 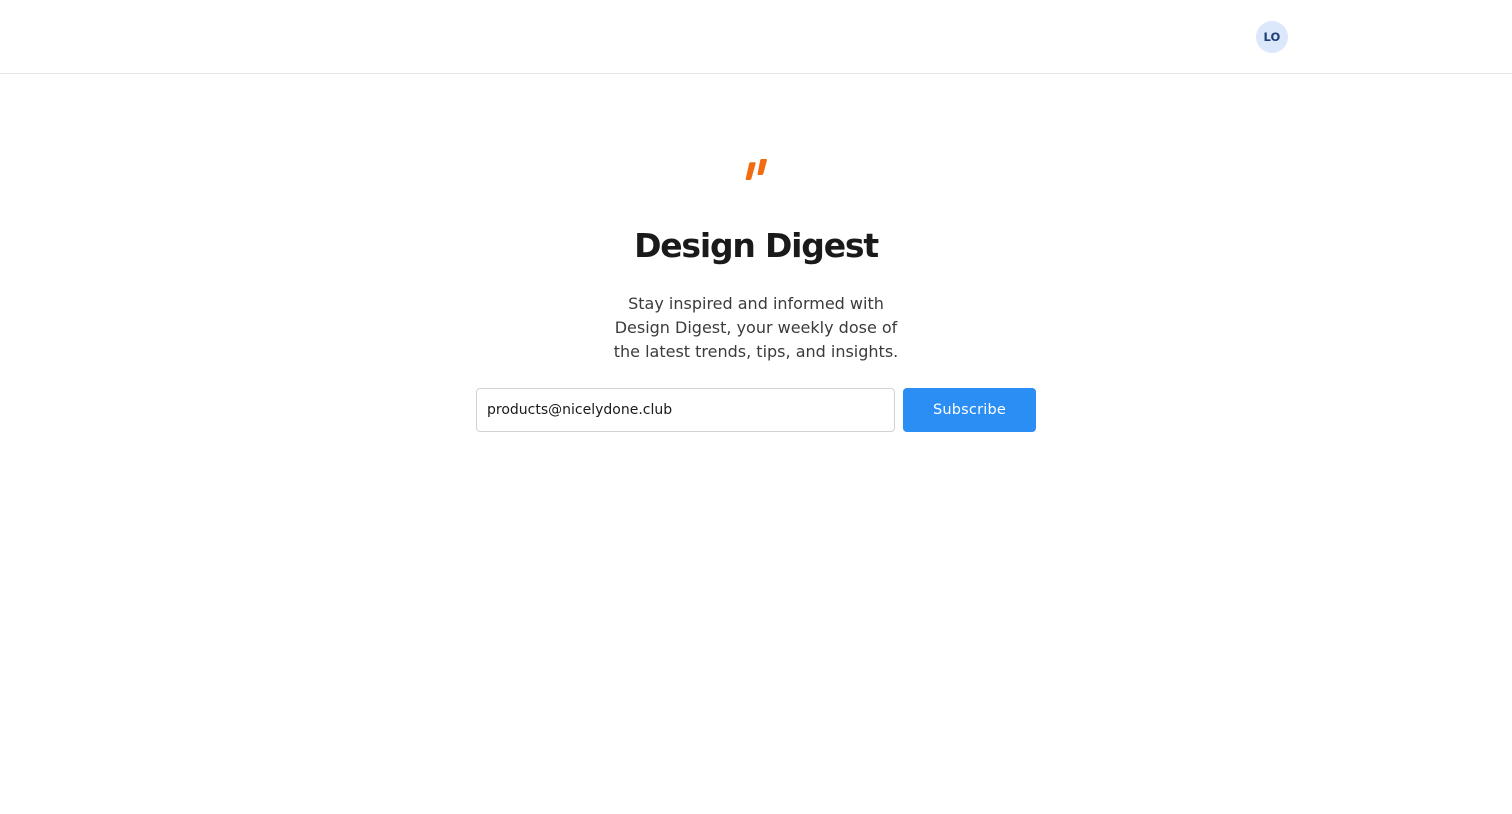 What do you see at coordinates (969, 410) in the screenshot?
I see `subscribe-button: Subscribe` at bounding box center [969, 410].